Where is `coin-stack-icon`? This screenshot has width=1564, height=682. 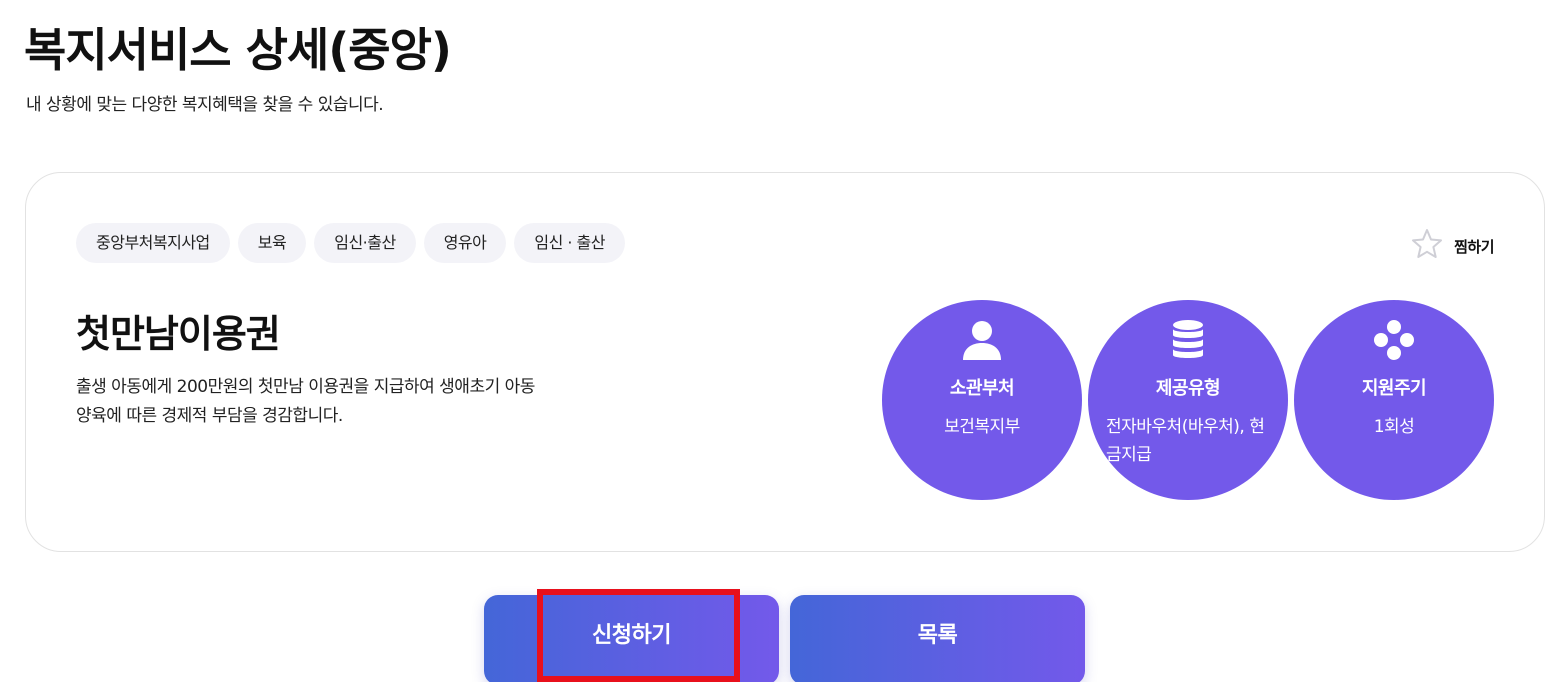 coin-stack-icon is located at coordinates (1188, 340).